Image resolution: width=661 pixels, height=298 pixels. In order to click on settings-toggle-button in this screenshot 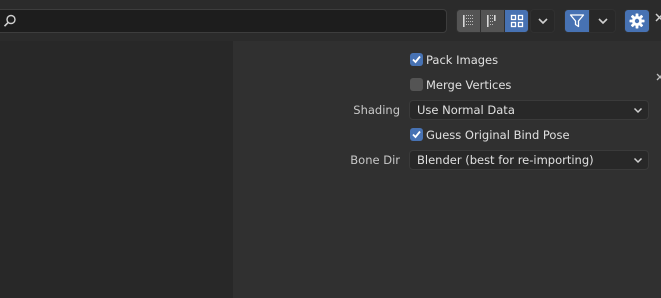, I will do `click(637, 21)`.